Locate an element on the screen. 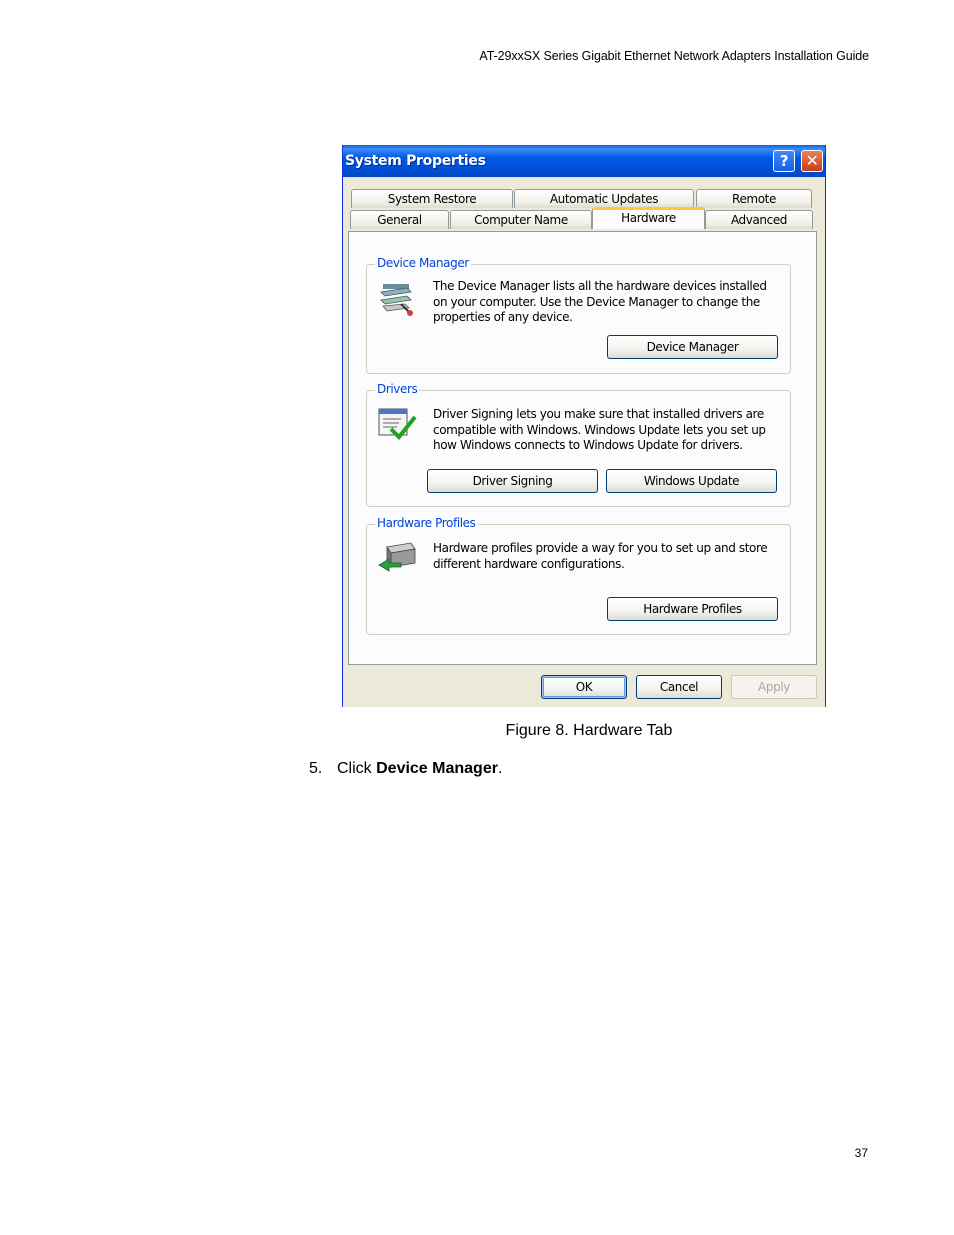 Image resolution: width=954 pixels, height=1235 pixels. close-icon: ✕ is located at coordinates (812, 160).